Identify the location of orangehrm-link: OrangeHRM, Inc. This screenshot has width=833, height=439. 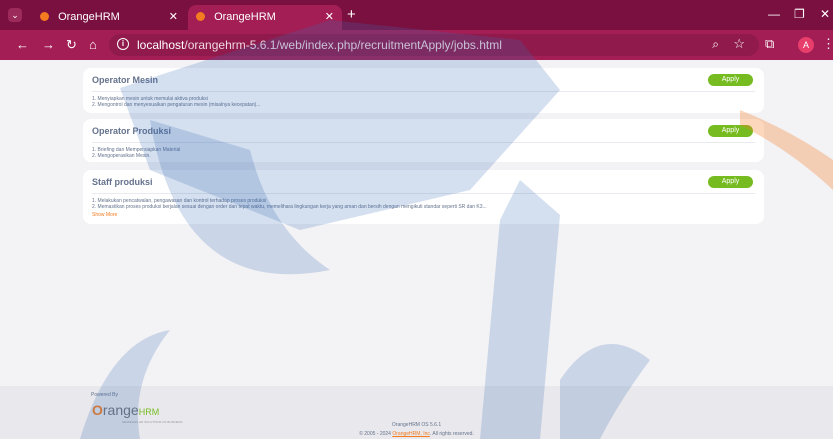
(411, 434).